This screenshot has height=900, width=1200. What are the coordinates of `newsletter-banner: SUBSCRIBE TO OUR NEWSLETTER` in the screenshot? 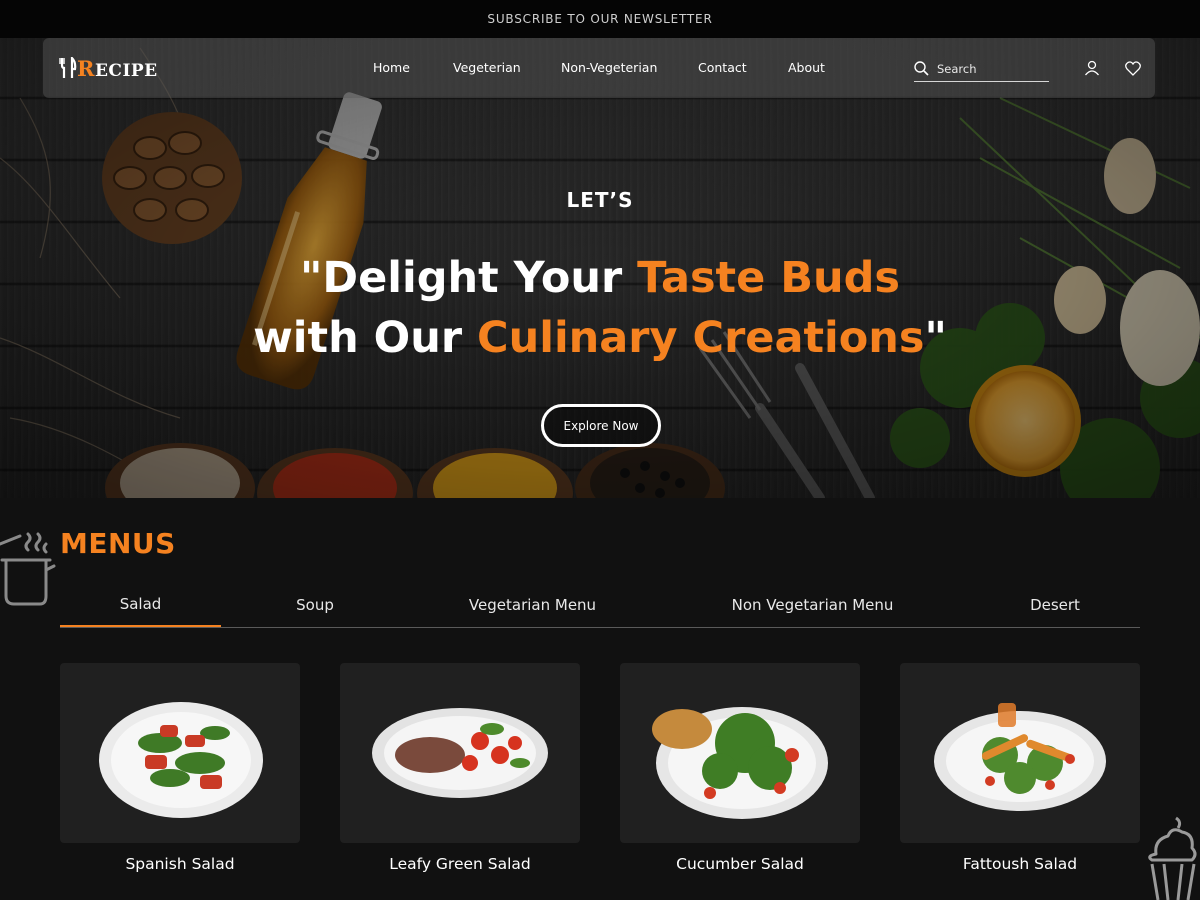 It's located at (600, 19).